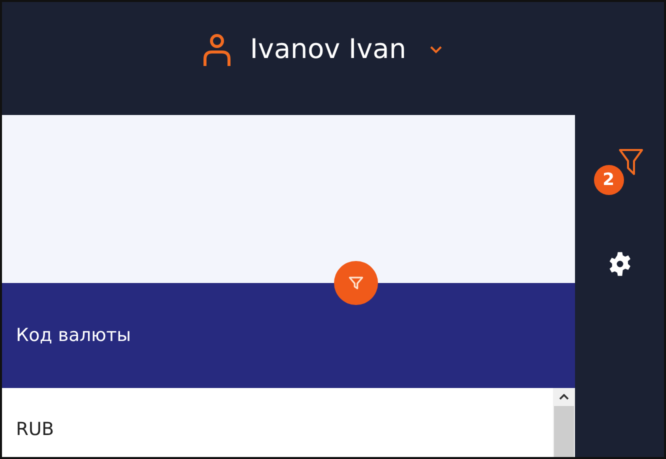 The height and width of the screenshot is (459, 666). What do you see at coordinates (564, 431) in the screenshot?
I see `scroll-thumb` at bounding box center [564, 431].